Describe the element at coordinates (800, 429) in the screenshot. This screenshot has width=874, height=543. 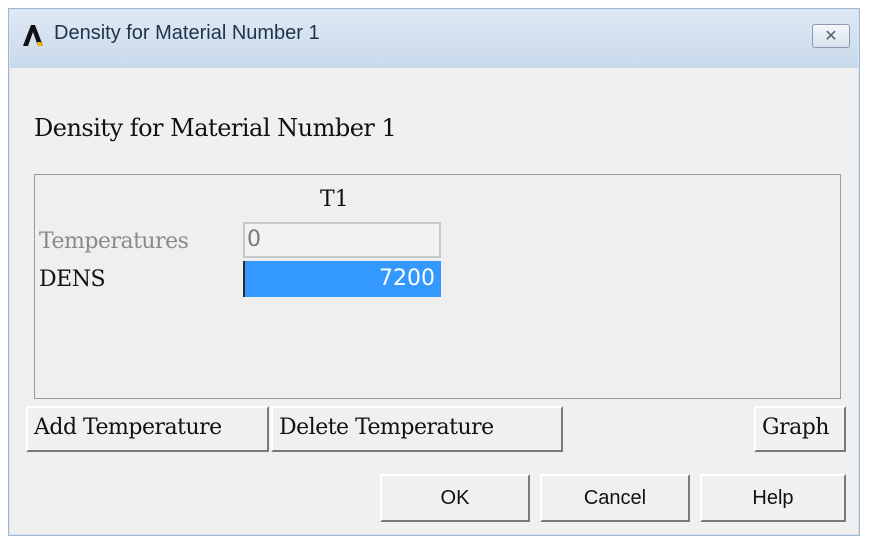
I see `graph-button: Graph` at that location.